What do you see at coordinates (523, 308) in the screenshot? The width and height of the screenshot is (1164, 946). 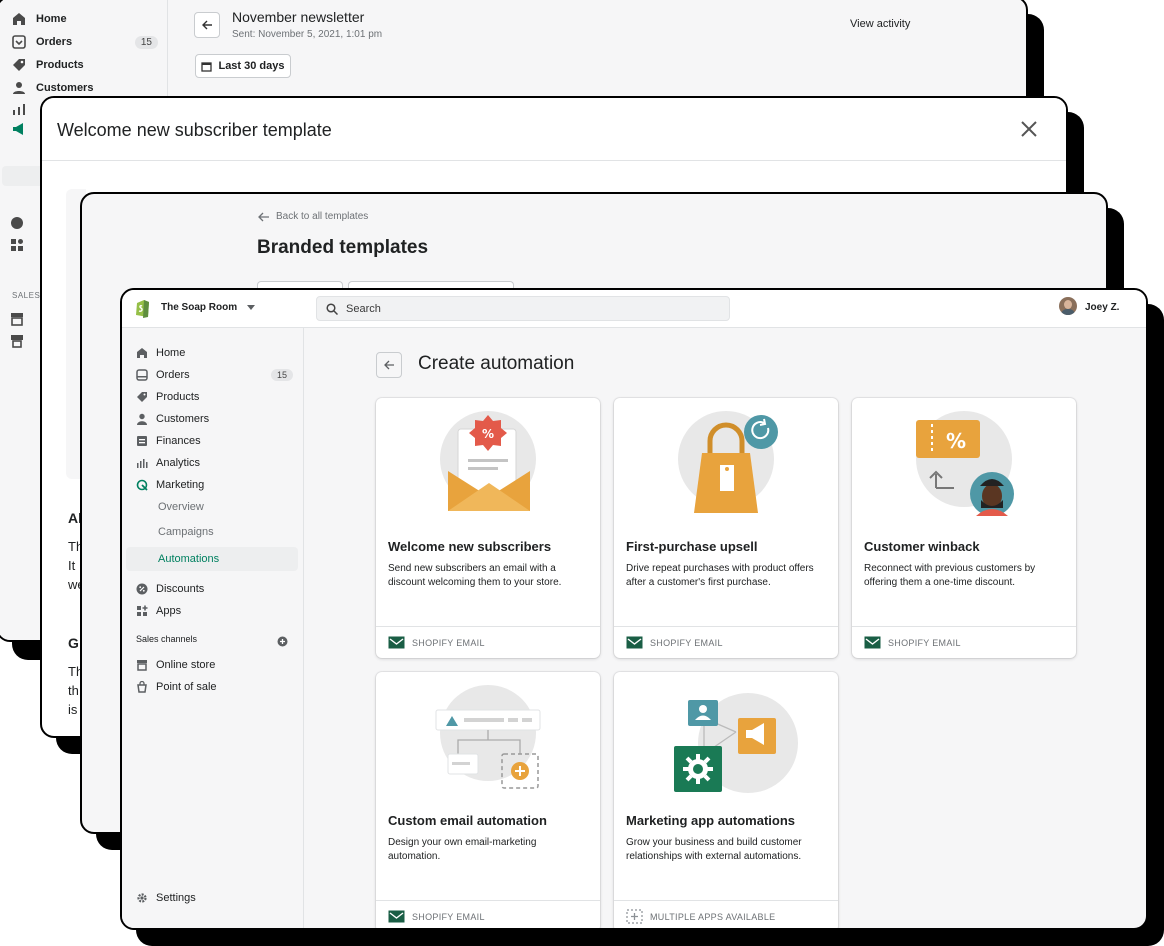 I see `search-input: Search` at bounding box center [523, 308].